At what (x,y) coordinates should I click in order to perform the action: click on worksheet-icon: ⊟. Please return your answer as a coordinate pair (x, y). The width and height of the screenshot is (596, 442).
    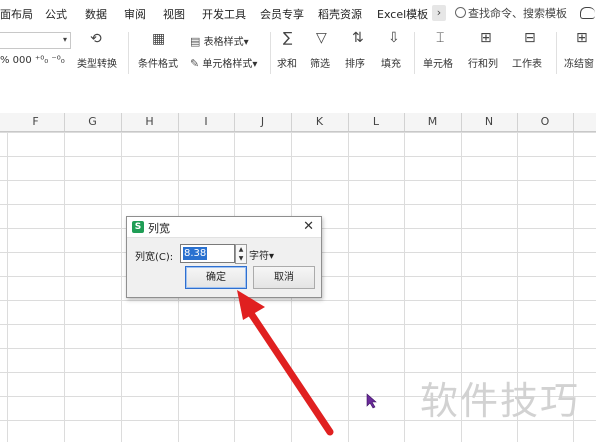
    Looking at the image, I should click on (530, 38).